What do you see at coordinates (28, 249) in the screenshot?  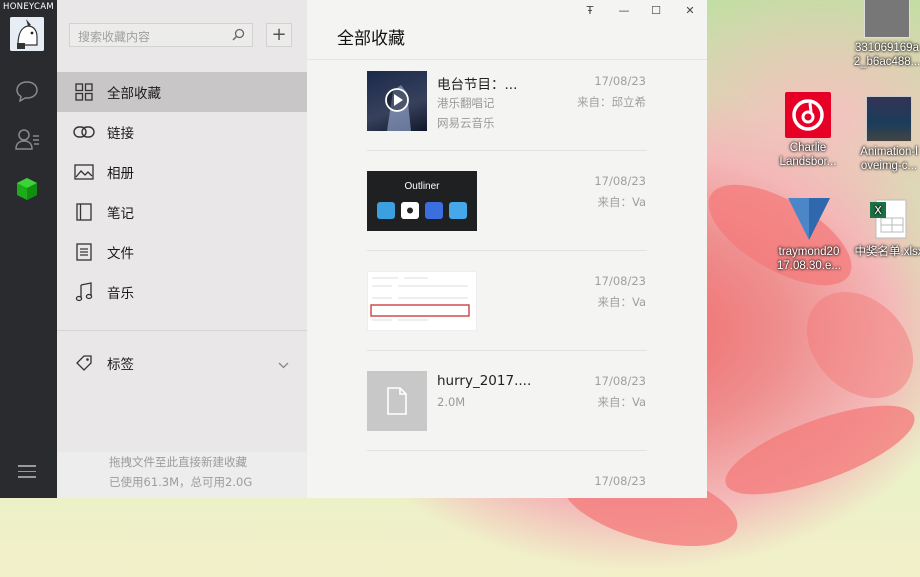 I see `left-navigation-bar: HONEYCAM` at bounding box center [28, 249].